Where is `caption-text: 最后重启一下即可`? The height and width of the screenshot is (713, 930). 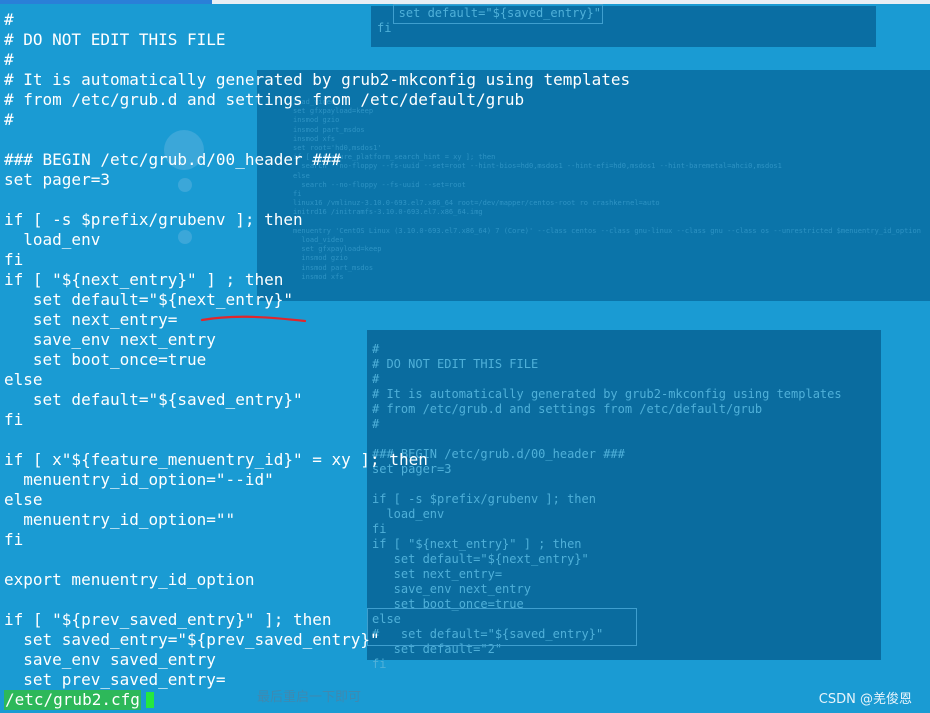
caption-text: 最后重启一下即可 is located at coordinates (309, 697).